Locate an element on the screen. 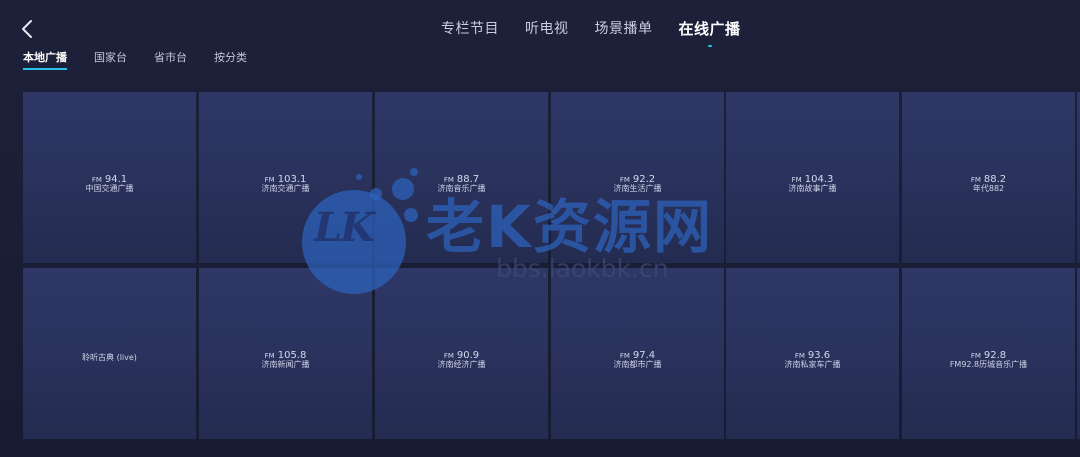 Image resolution: width=1080 pixels, height=457 pixels. tab-scene-playlist: 场景播单 is located at coordinates (624, 29).